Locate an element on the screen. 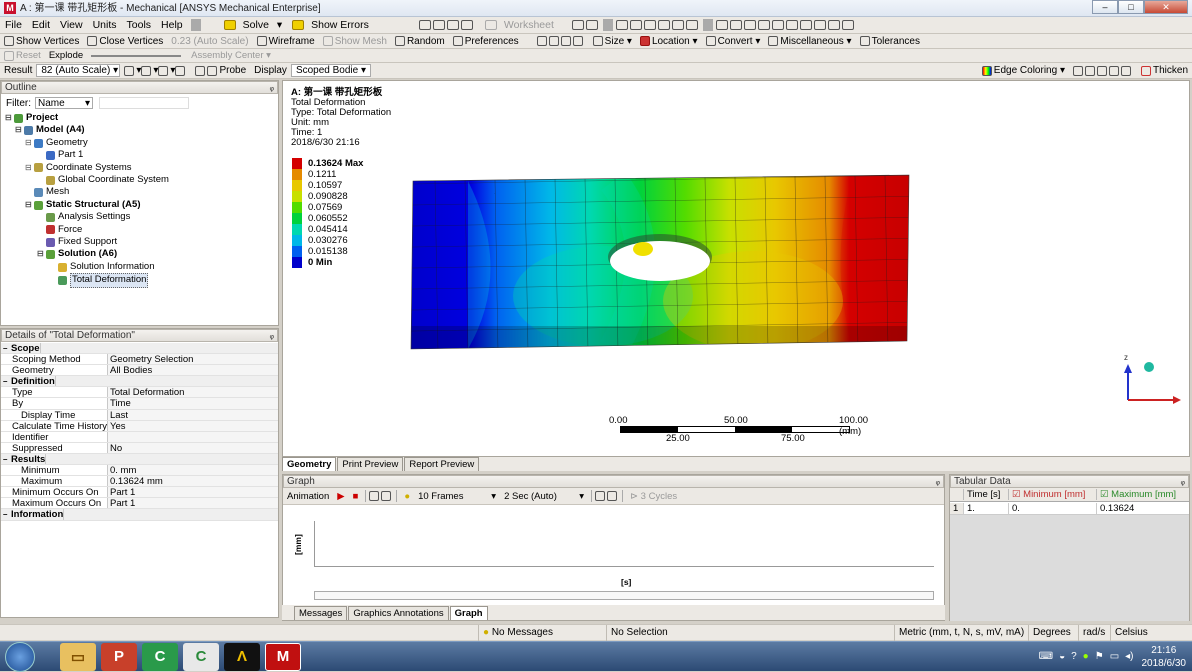 The width and height of the screenshot is (1192, 672). minimize-button: – is located at coordinates (1105, 7).